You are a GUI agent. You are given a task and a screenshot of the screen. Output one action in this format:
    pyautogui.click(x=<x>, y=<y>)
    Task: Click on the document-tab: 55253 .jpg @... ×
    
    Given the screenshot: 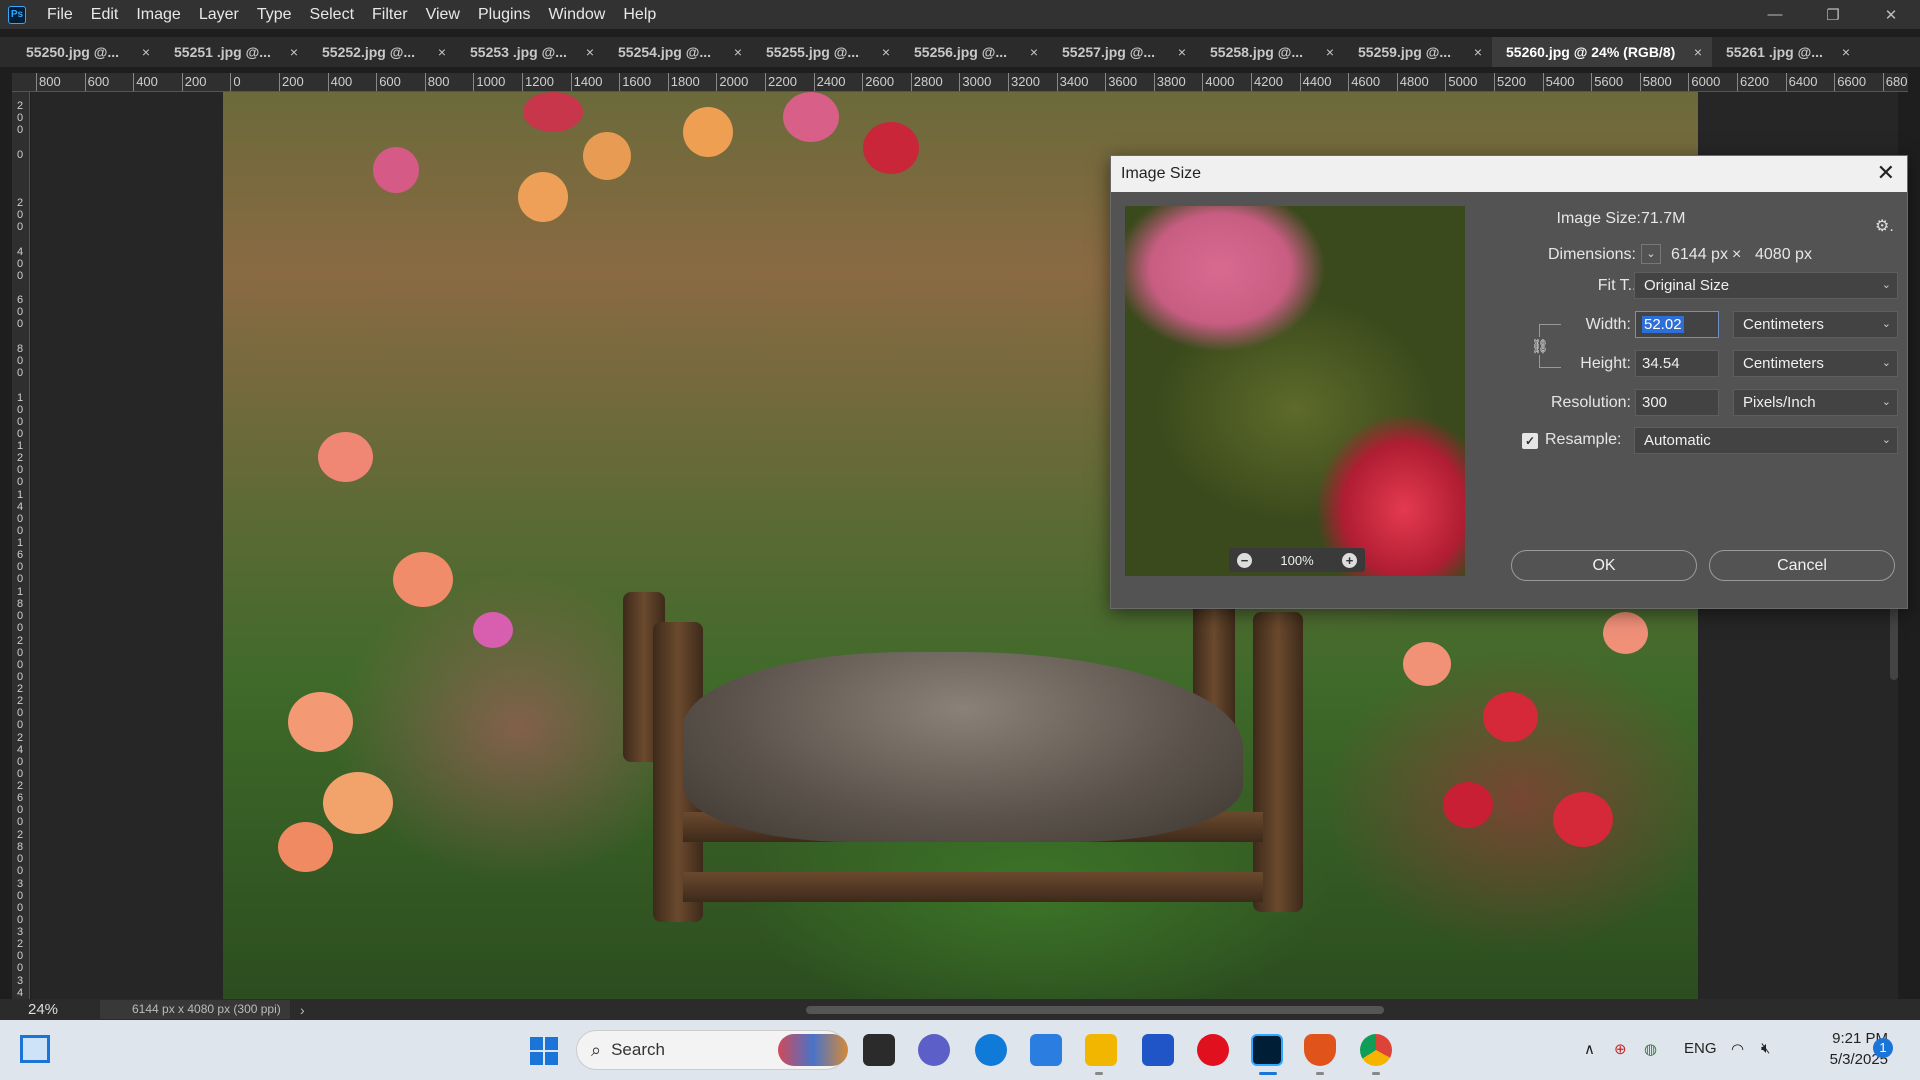 What is the action you would take?
    pyautogui.click(x=530, y=52)
    